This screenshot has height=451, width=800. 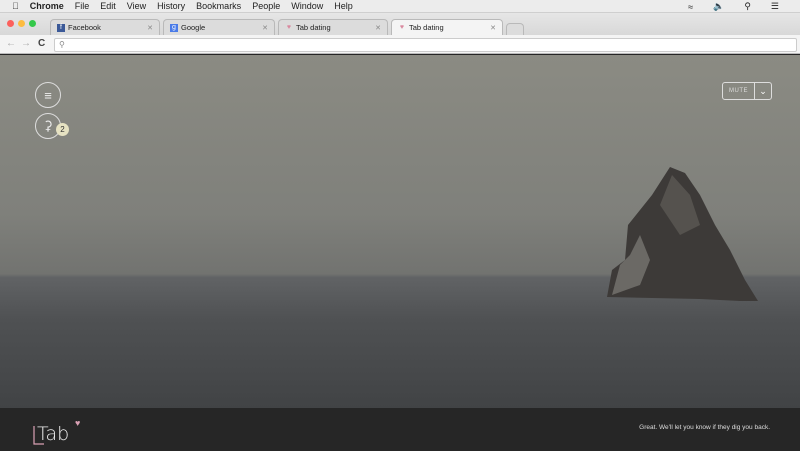 What do you see at coordinates (48, 125) in the screenshot?
I see `bell-icon: ⚳` at bounding box center [48, 125].